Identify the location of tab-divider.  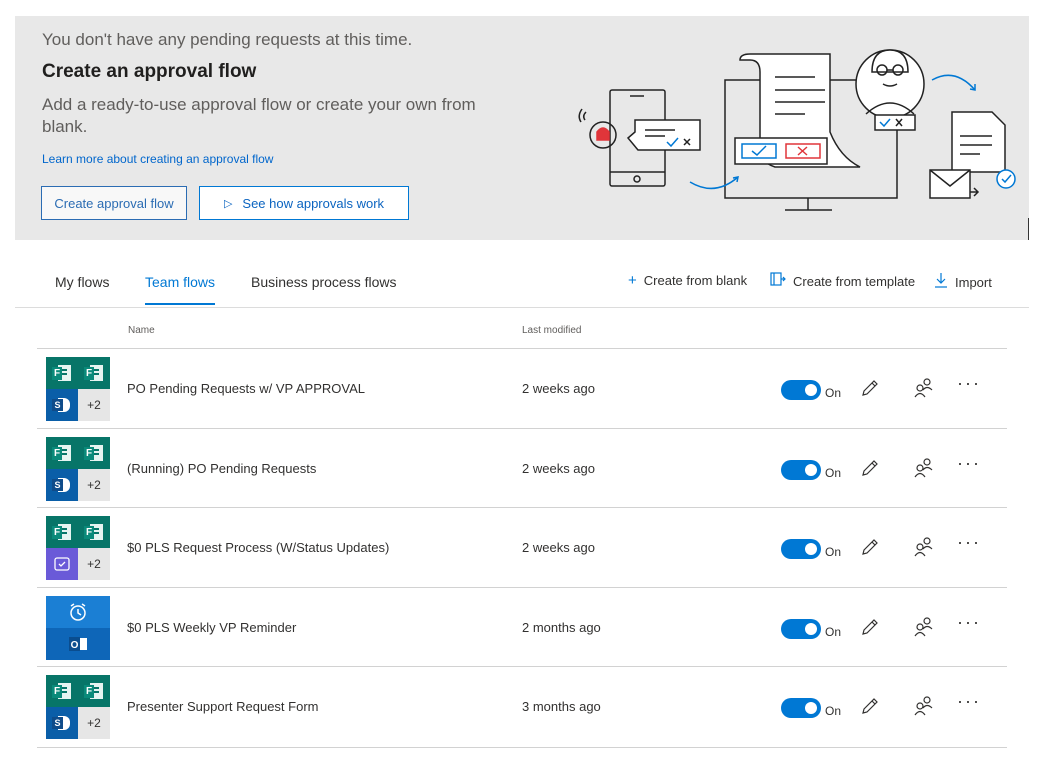
(522, 307).